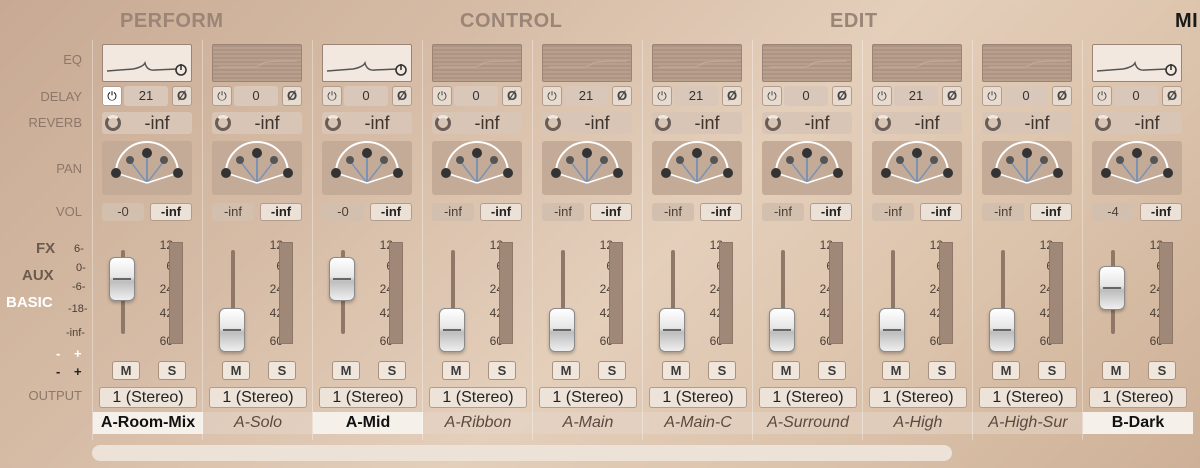 The image size is (1200, 468). What do you see at coordinates (45, 248) in the screenshot?
I see `side-fx-button: FX` at bounding box center [45, 248].